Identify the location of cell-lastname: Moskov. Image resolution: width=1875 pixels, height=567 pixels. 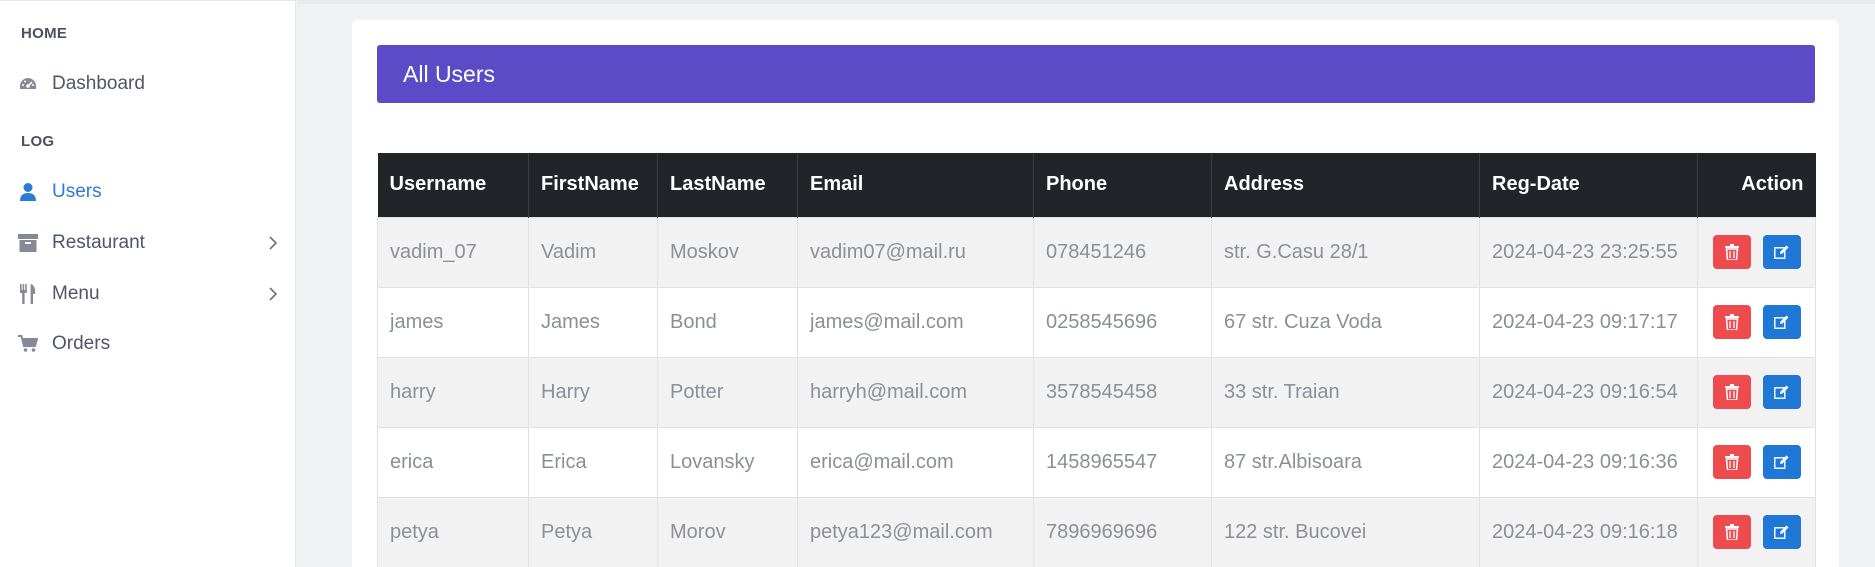
(727, 252).